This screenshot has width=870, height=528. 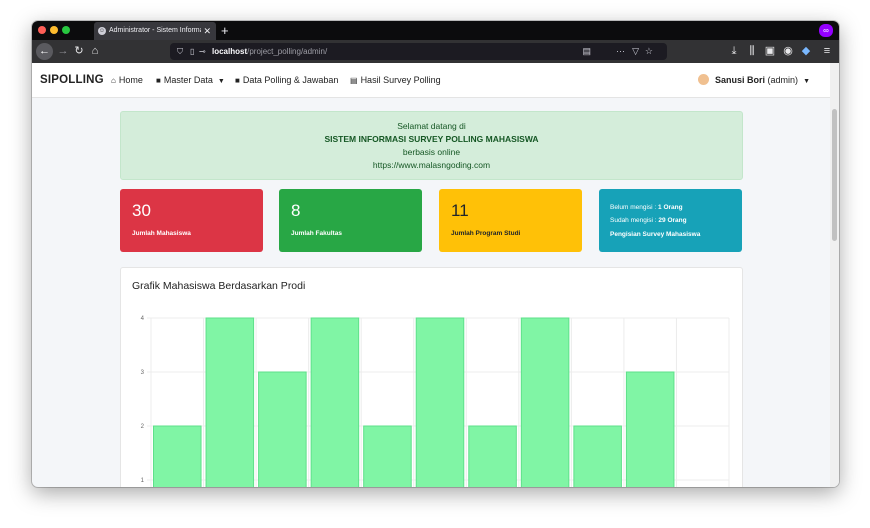 I want to click on library-icon: ⫼, so click(x=752, y=51).